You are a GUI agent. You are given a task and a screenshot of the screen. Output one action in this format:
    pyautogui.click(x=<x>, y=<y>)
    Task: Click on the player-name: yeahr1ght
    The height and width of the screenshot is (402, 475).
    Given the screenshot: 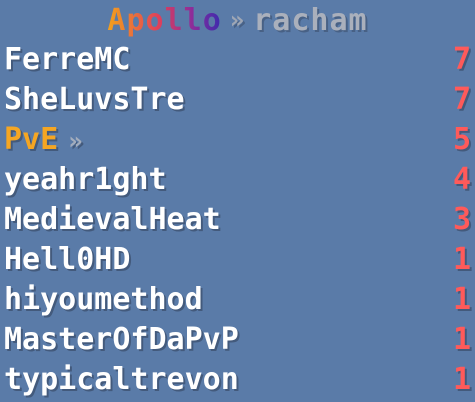 What is the action you would take?
    pyautogui.click(x=85, y=179)
    